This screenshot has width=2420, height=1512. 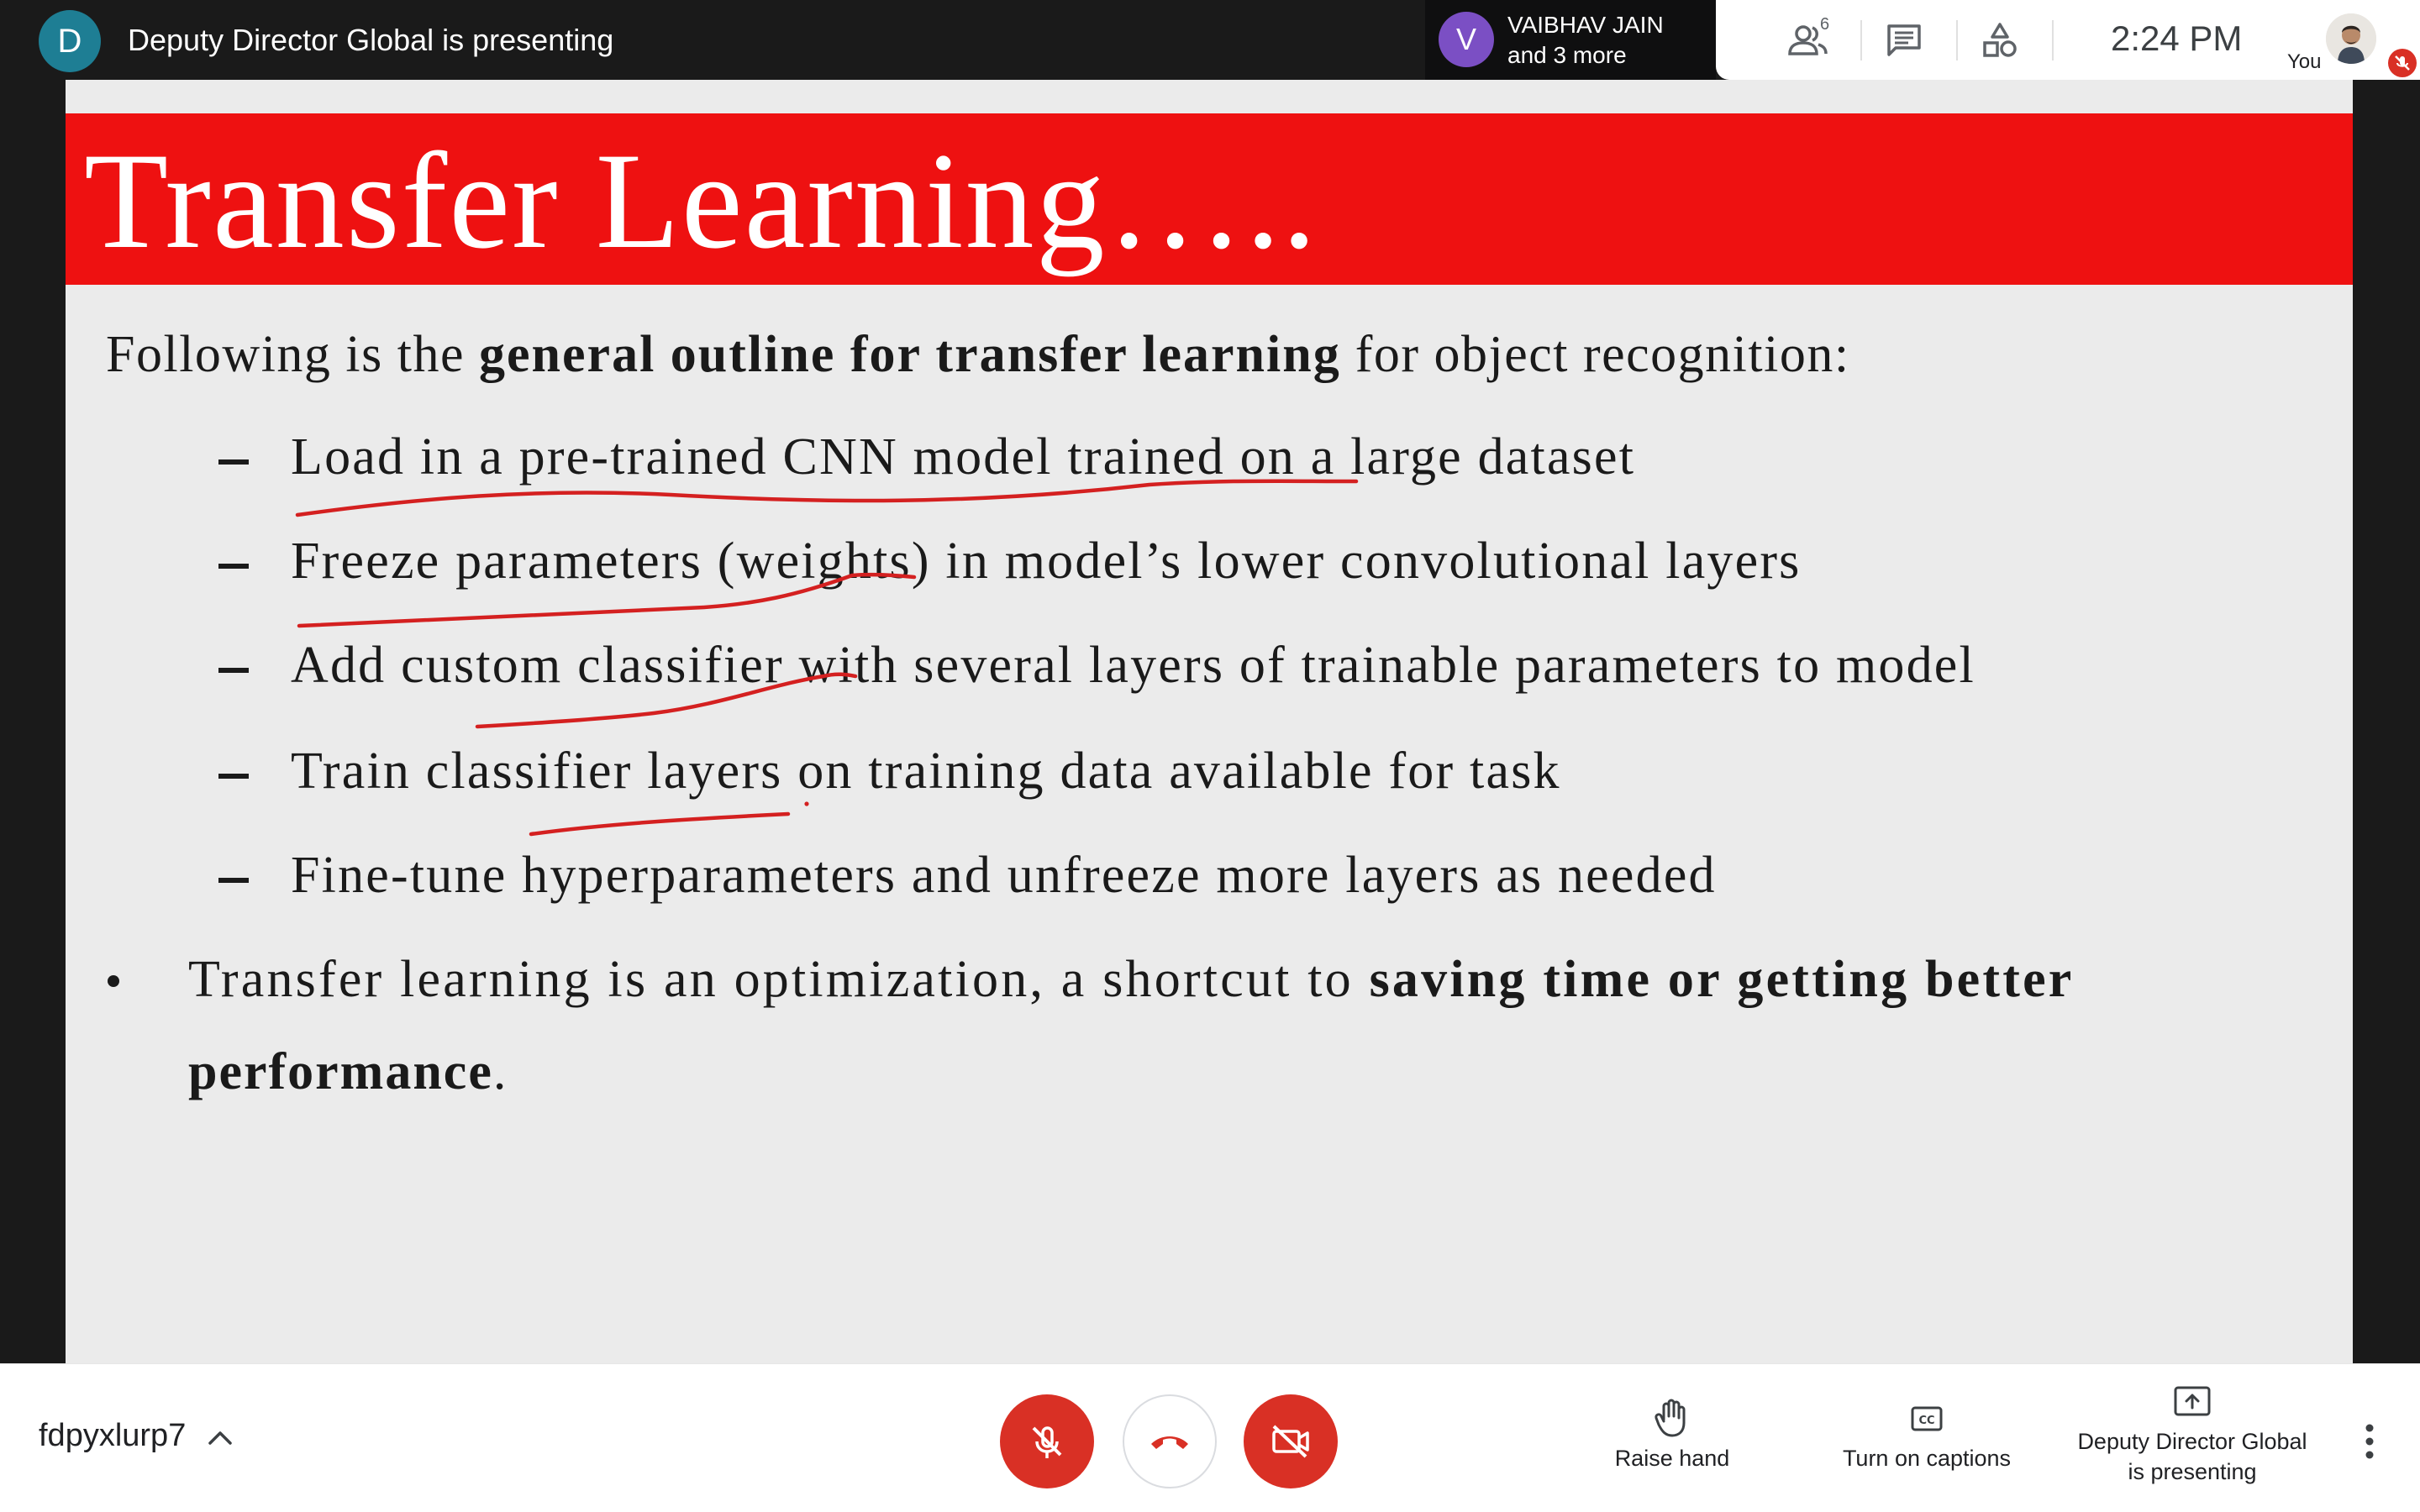 I want to click on camera-off-icon, so click(x=1290, y=1441).